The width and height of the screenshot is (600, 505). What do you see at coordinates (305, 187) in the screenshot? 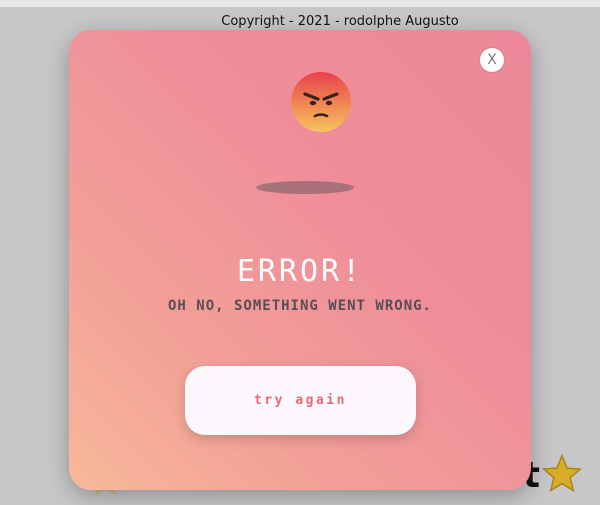
I see `face-shadow` at bounding box center [305, 187].